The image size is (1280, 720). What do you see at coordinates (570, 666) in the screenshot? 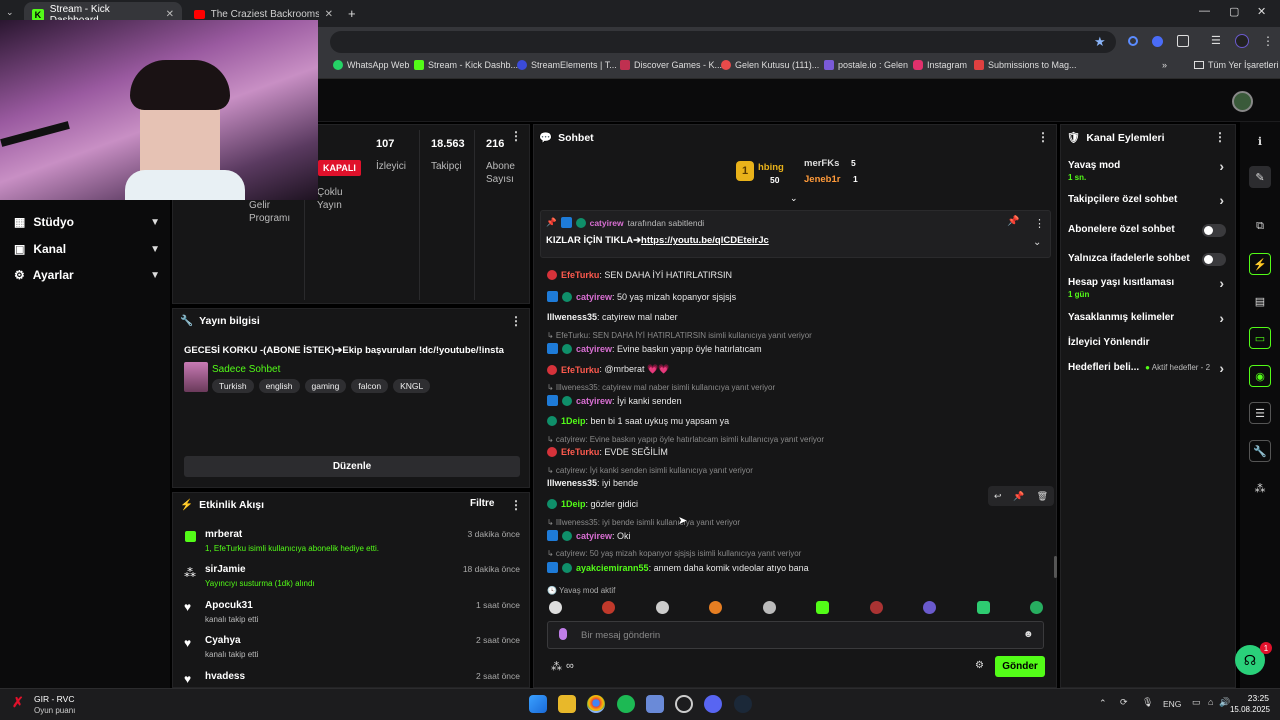
I see `infinity-icon: ∞` at bounding box center [570, 666].